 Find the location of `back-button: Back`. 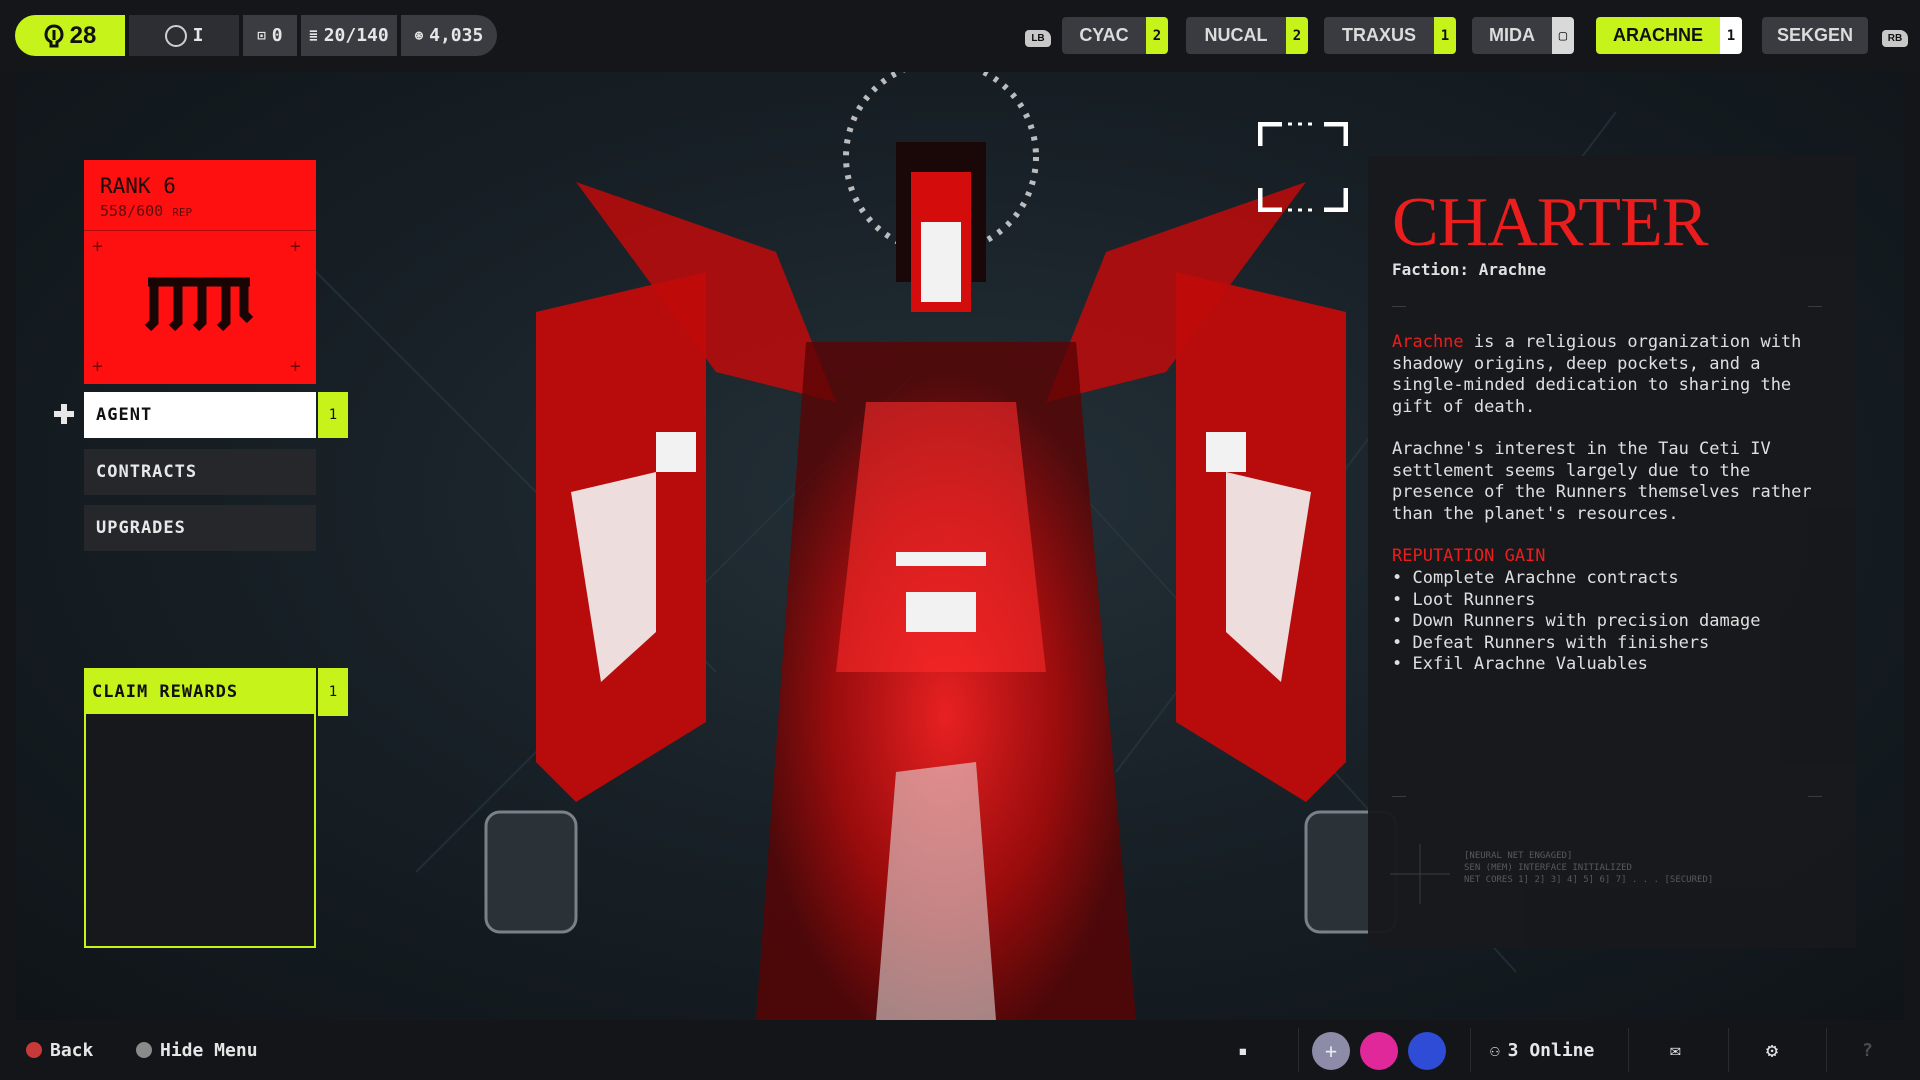

back-button: Back is located at coordinates (59, 1050).